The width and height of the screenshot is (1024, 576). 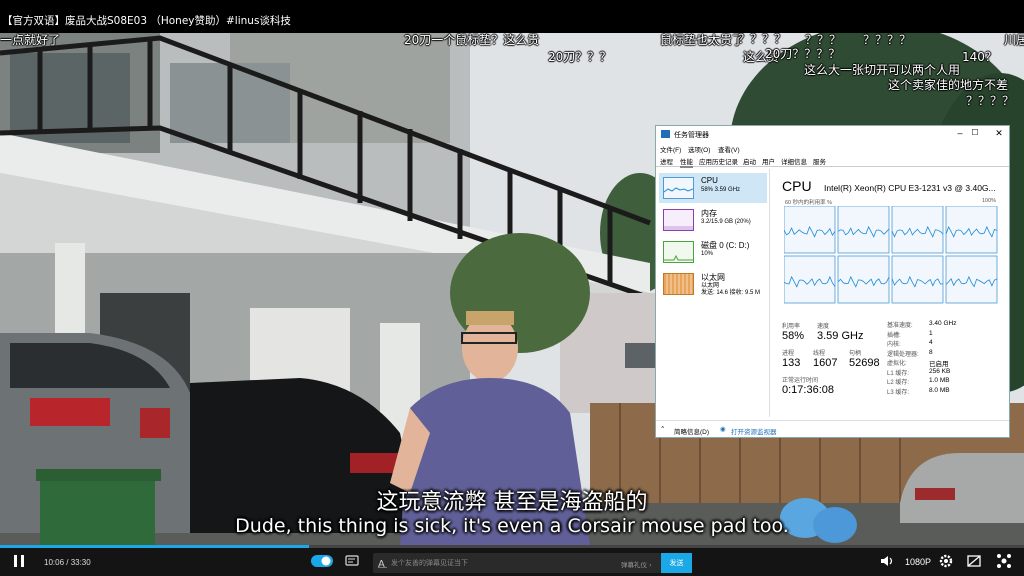 What do you see at coordinates (960, 133) in the screenshot?
I see `minimize-icon: –` at bounding box center [960, 133].